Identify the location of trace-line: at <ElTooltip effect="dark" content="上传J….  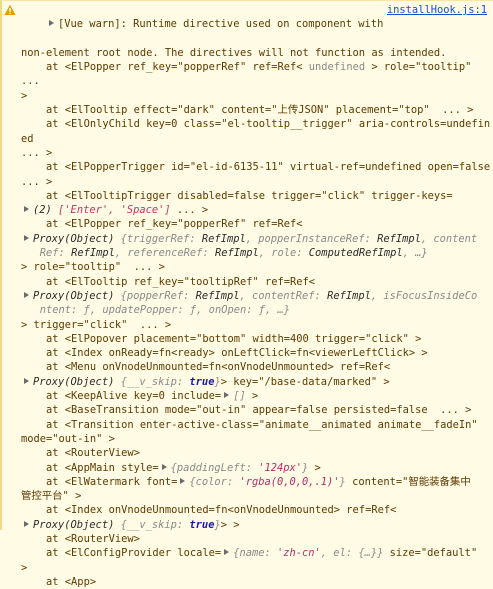
(260, 110).